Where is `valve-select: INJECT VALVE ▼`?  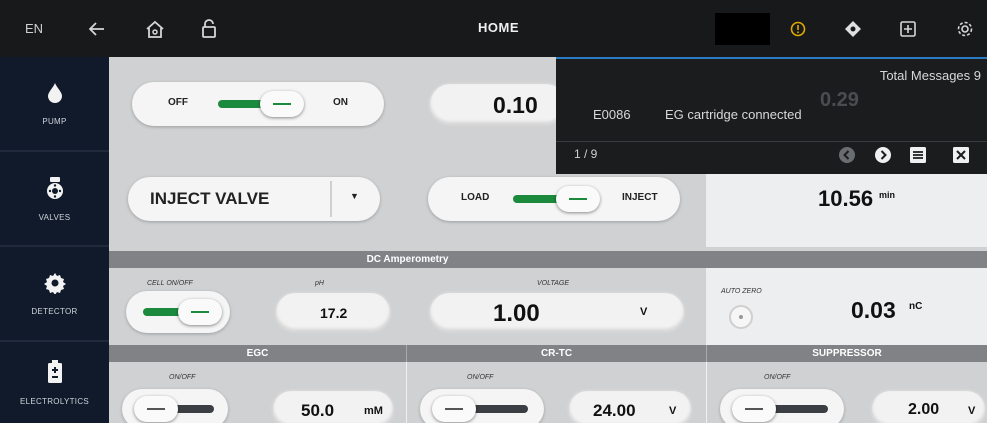 valve-select: INJECT VALVE ▼ is located at coordinates (254, 199).